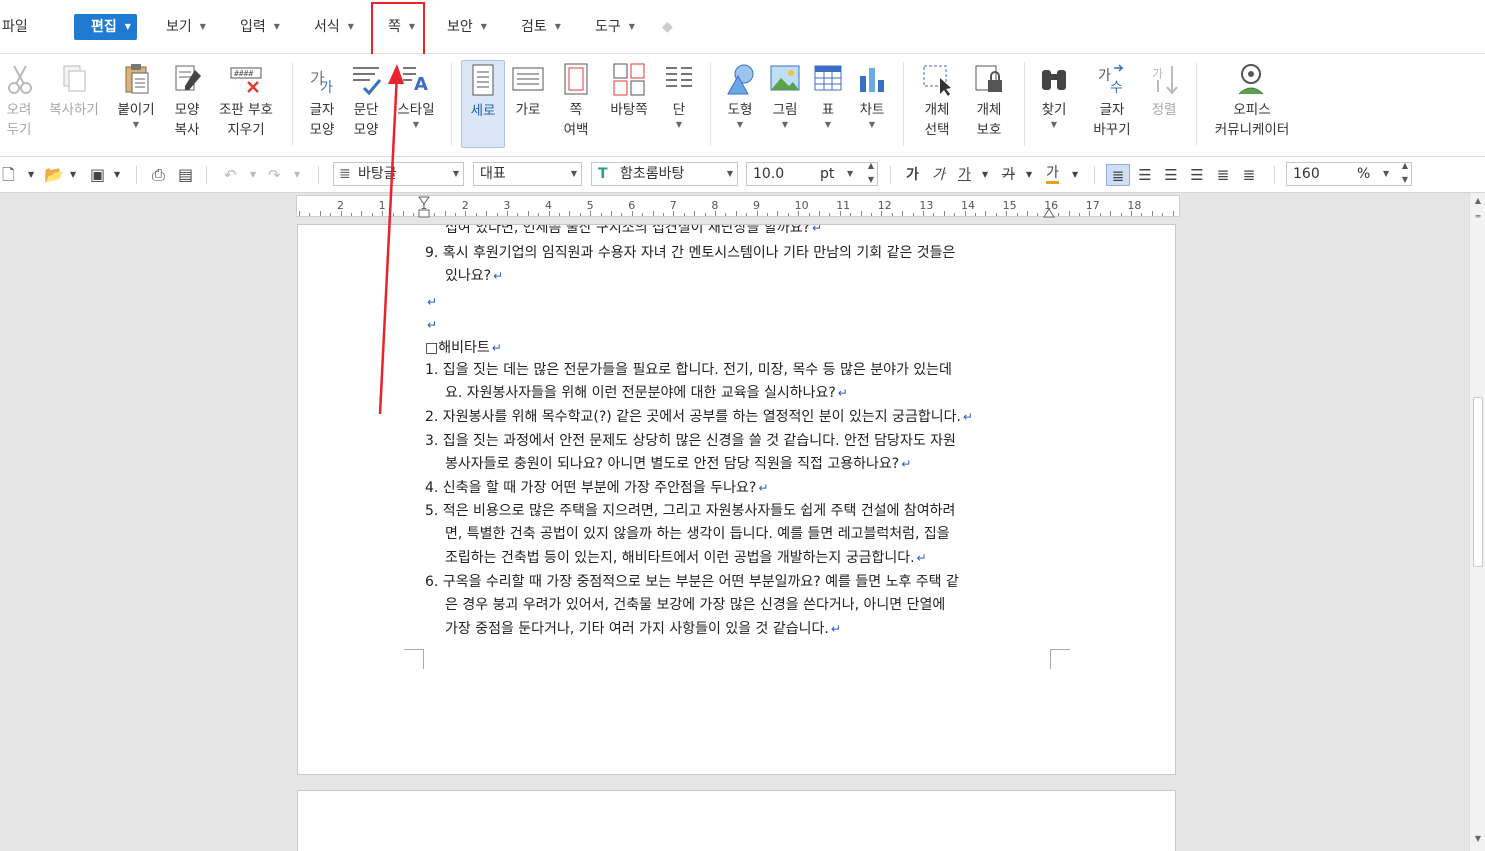 This screenshot has width=1485, height=851. Describe the element at coordinates (185, 175) in the screenshot. I see `preview-icon: ▤` at that location.